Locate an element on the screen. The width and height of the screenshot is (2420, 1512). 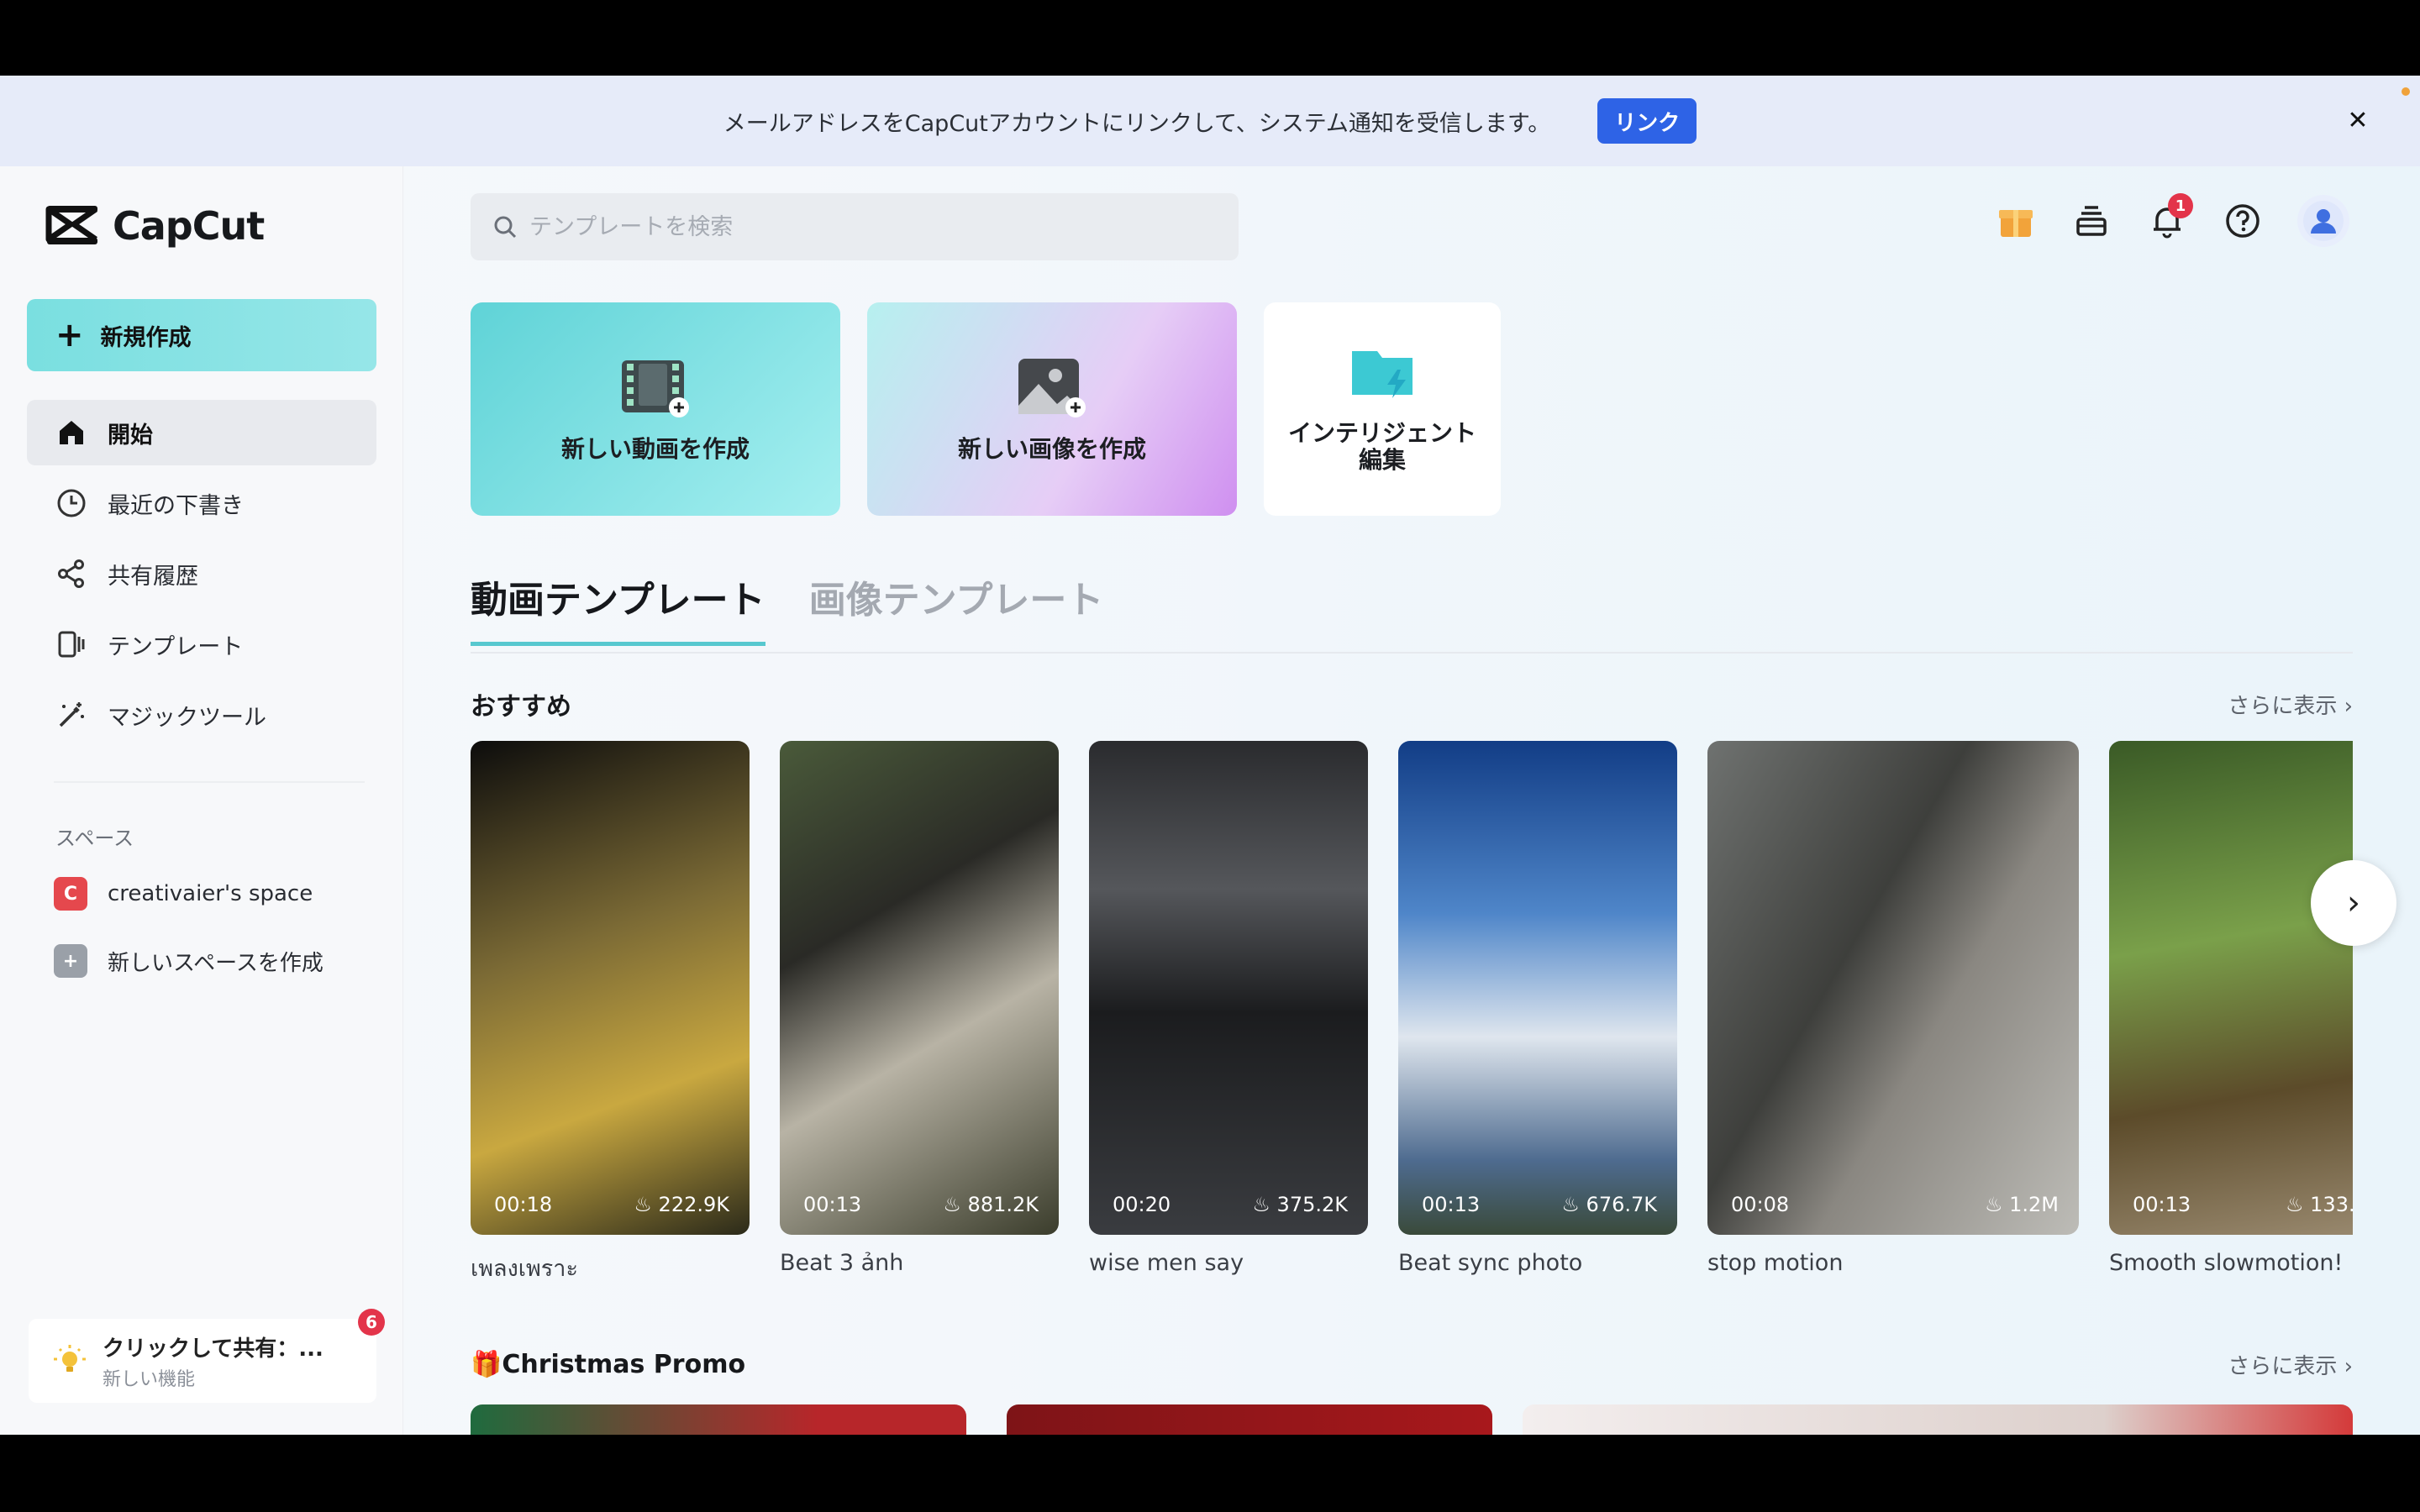
template-views: ♨ 133.7 is located at coordinates (2320, 1204).